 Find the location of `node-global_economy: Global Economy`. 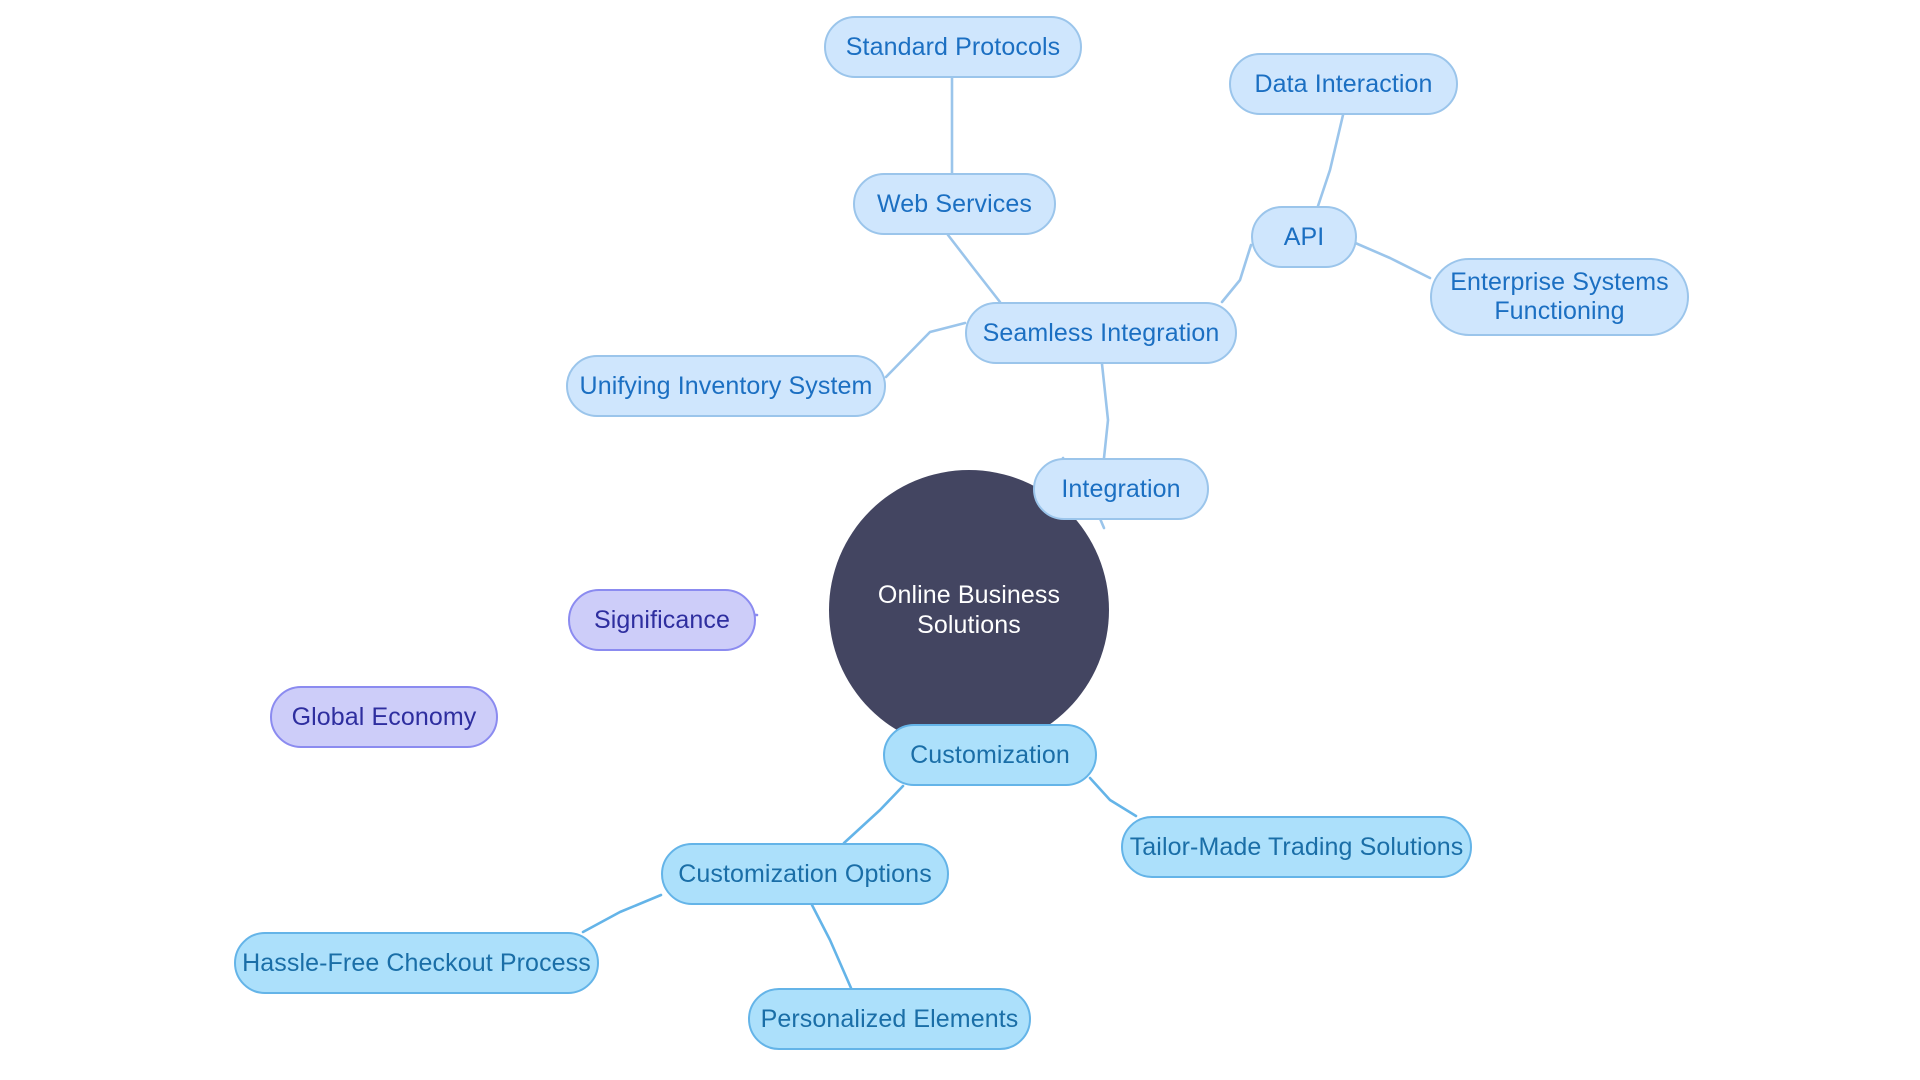

node-global_economy: Global Economy is located at coordinates (384, 717).